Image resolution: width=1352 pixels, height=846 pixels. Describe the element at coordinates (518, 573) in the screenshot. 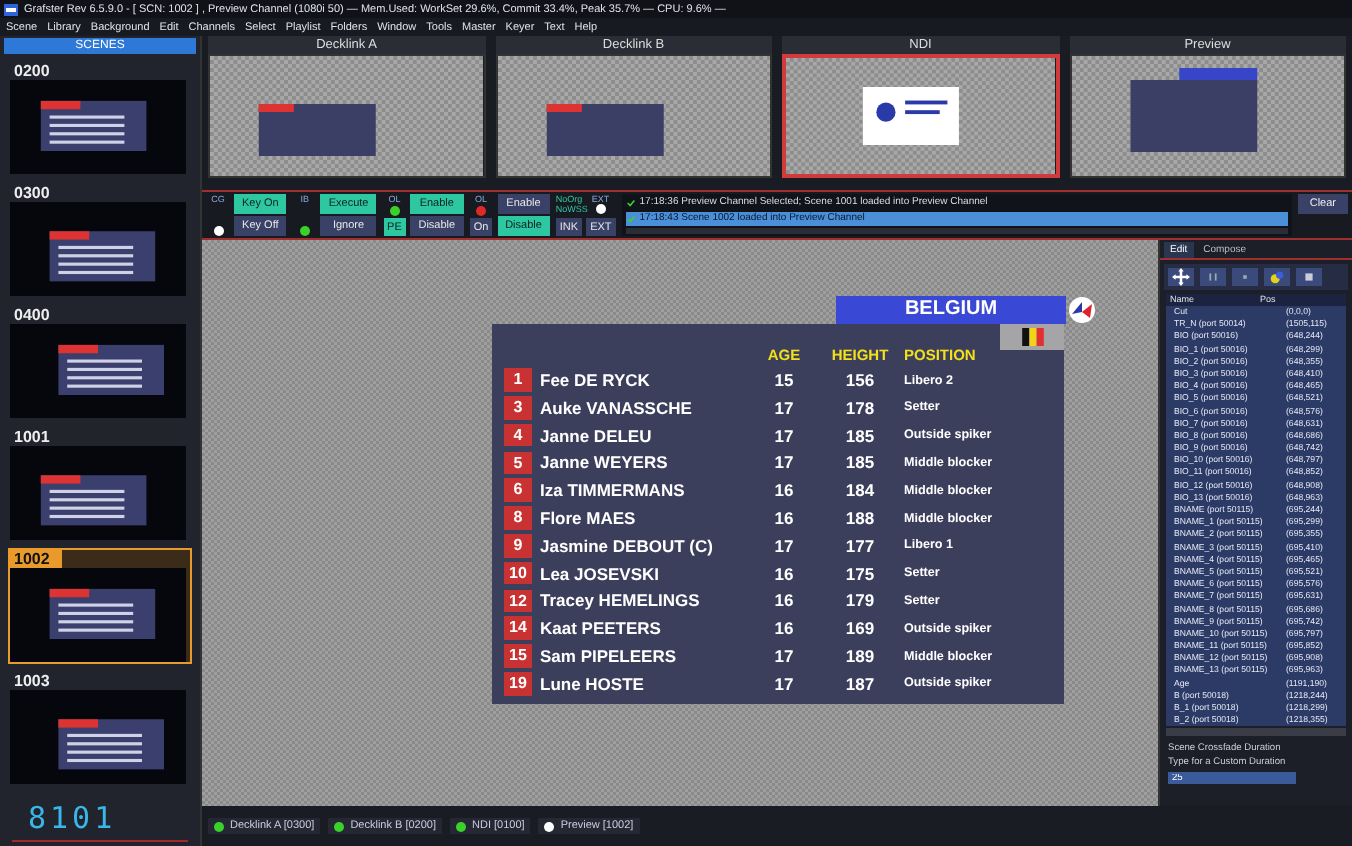

I see `shirt-number: 10` at that location.